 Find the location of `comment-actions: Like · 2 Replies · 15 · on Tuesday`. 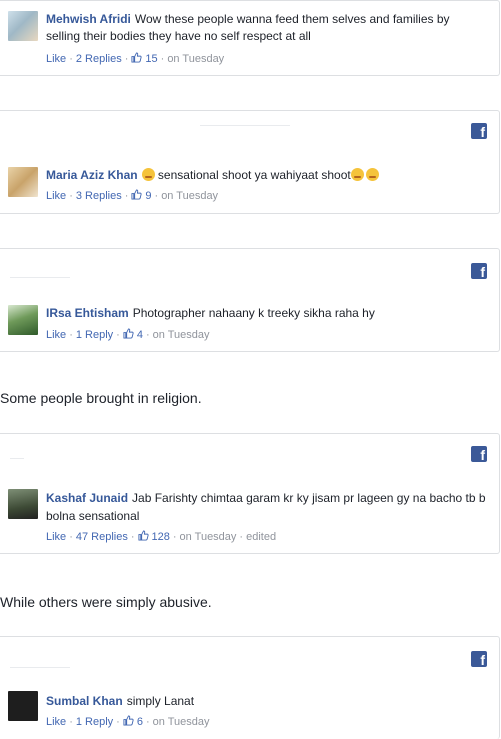

comment-actions: Like · 2 Replies · 15 · on Tuesday is located at coordinates (135, 59).